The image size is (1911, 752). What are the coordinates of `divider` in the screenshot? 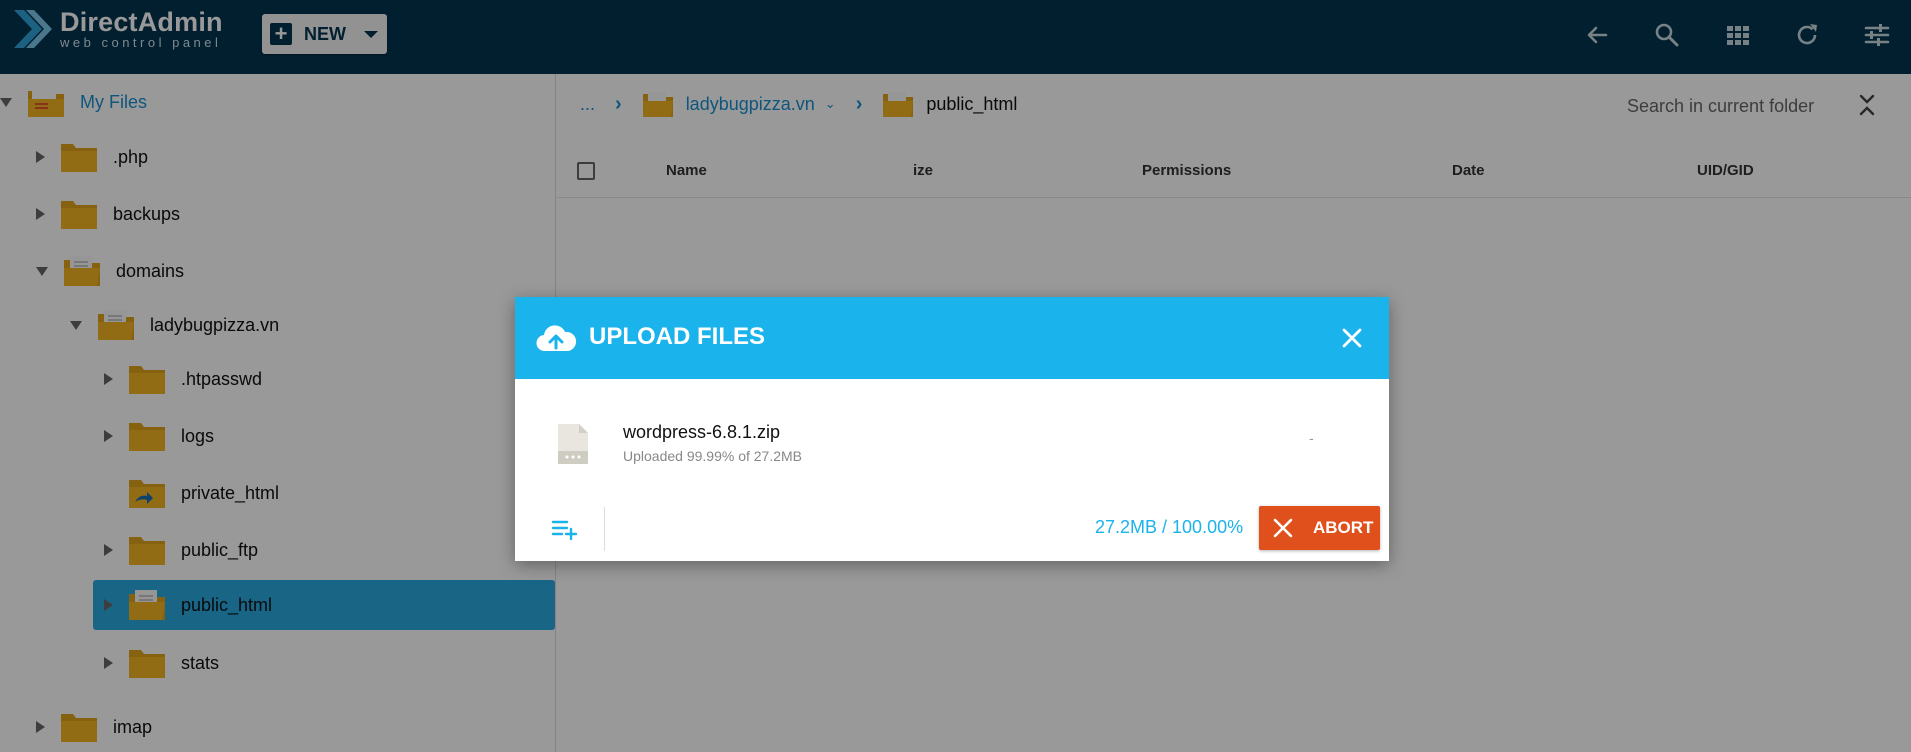 It's located at (604, 529).